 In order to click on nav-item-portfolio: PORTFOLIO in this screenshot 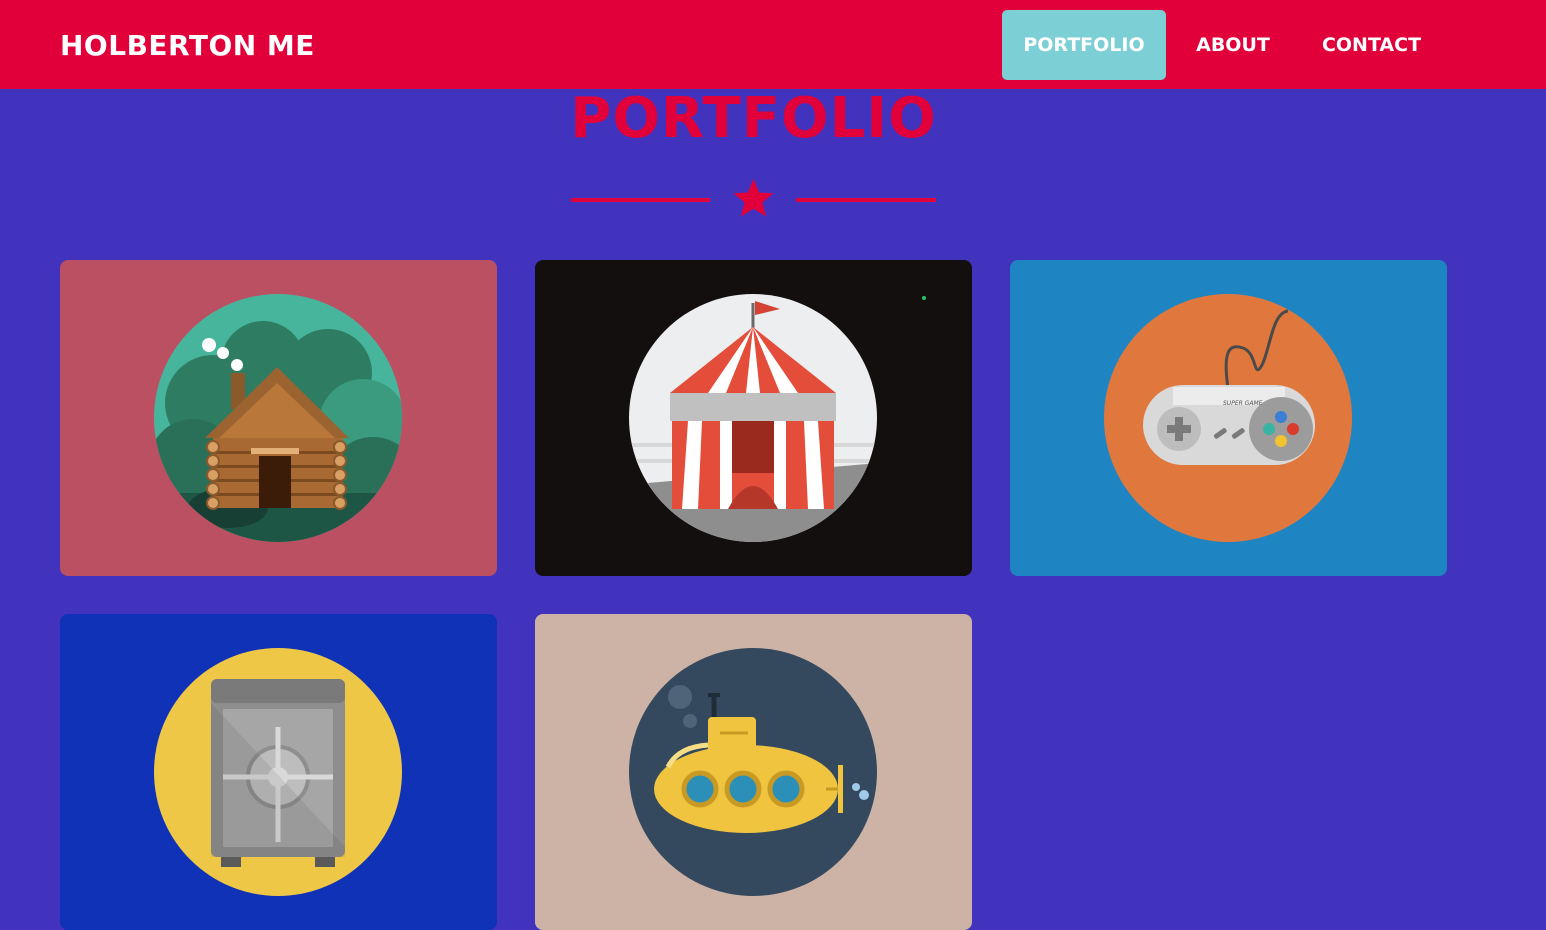, I will do `click(1084, 45)`.